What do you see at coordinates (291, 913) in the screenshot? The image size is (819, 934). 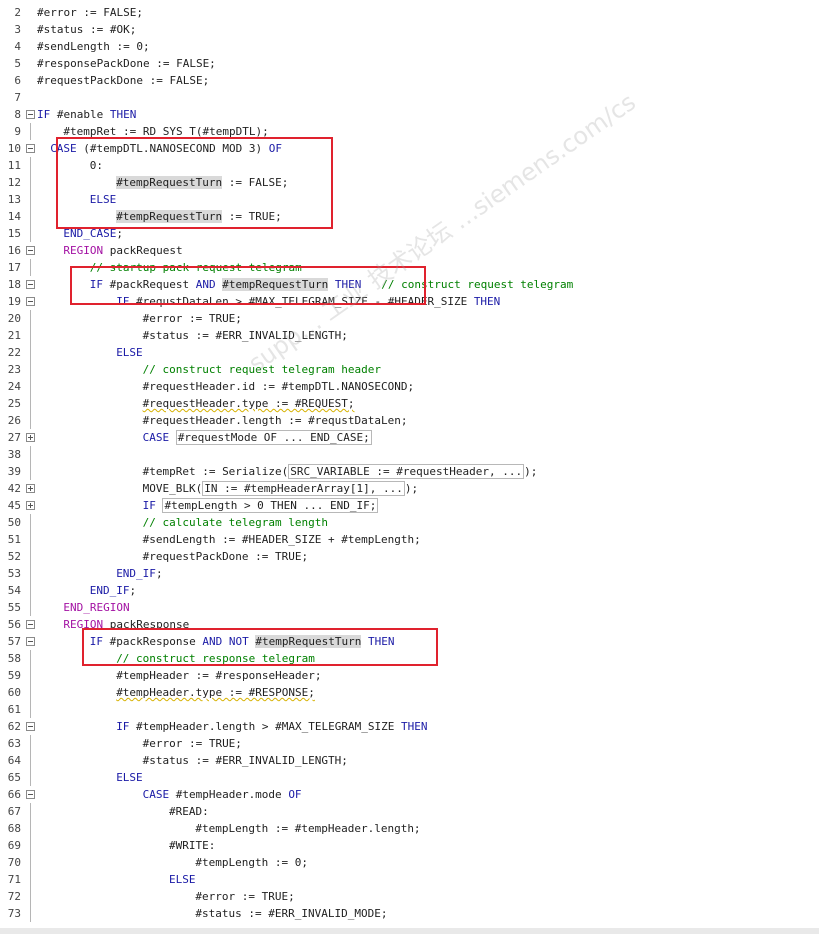 I see `code-text: #status := #ERR_INVALID_MODE;` at bounding box center [291, 913].